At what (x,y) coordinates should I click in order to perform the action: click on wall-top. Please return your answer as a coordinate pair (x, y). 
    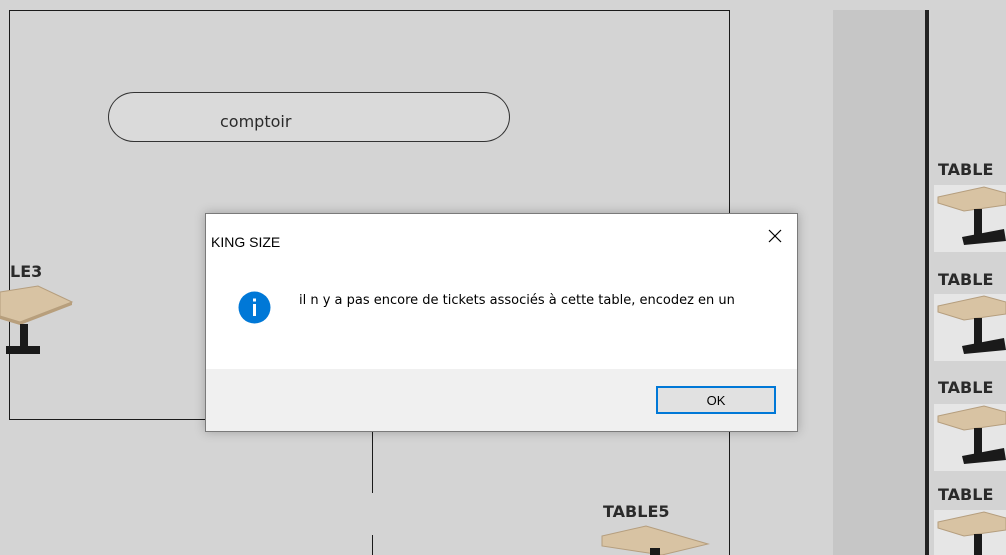
    Looking at the image, I should click on (370, 10).